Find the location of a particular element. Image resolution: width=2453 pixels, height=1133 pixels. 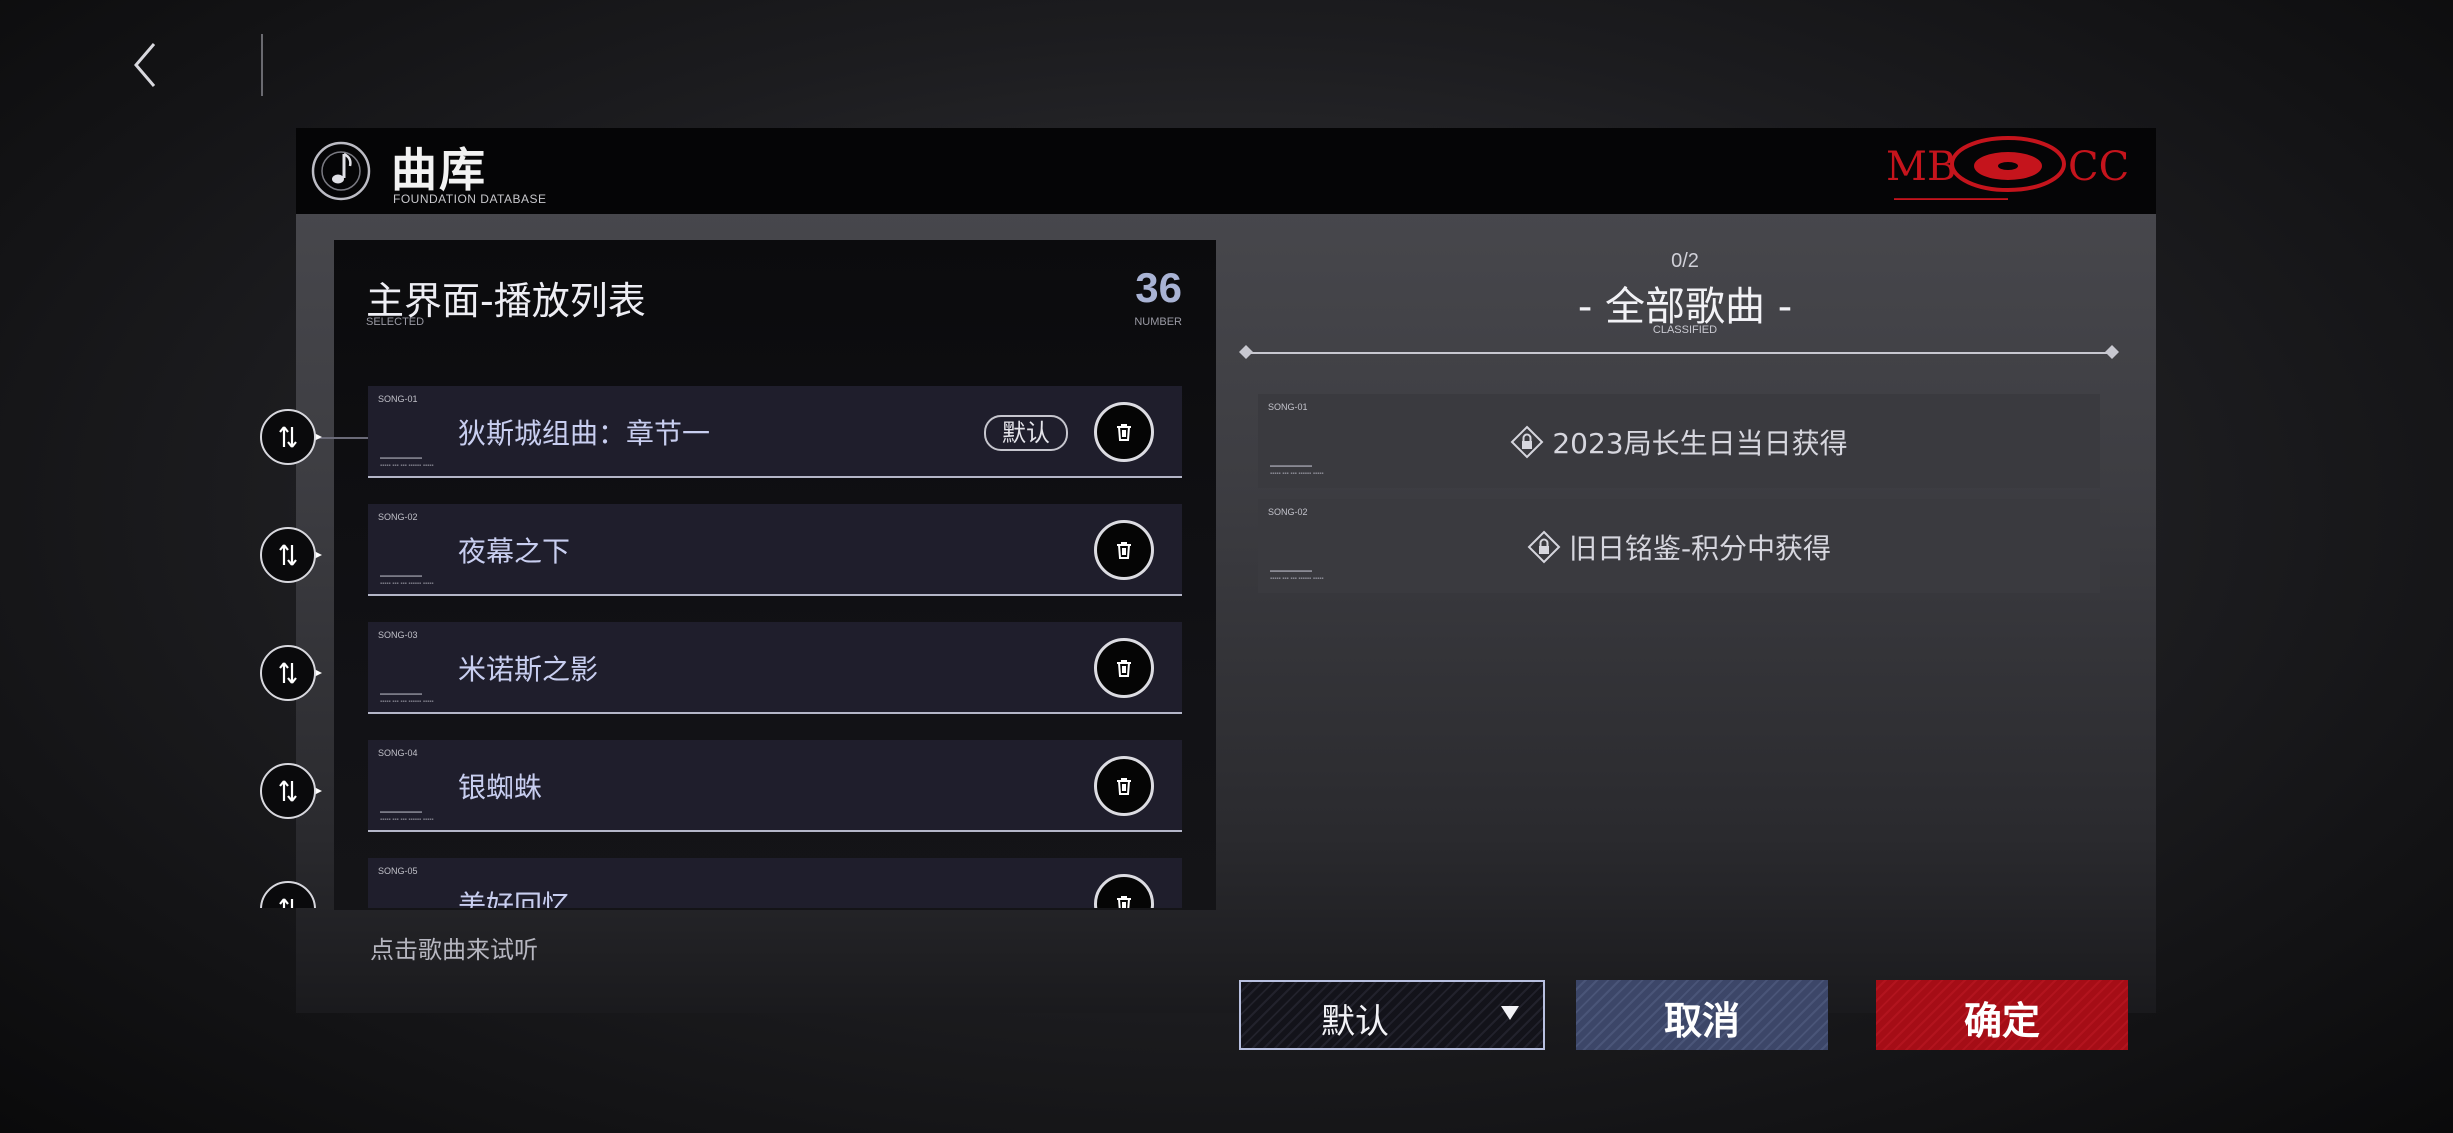

unlock-progress: 0/2 is located at coordinates (1685, 261).